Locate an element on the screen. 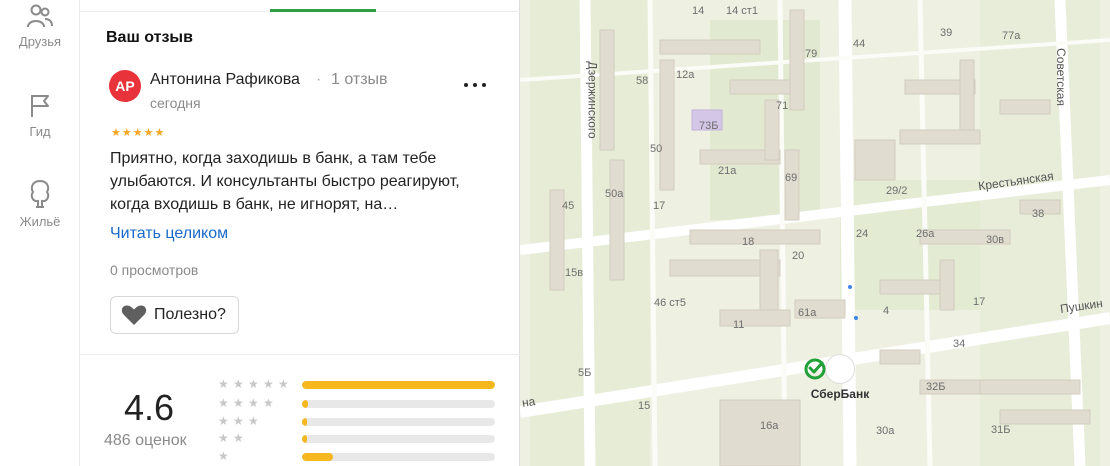 The width and height of the screenshot is (1110, 466). section-title: Ваш отзыв is located at coordinates (149, 37).